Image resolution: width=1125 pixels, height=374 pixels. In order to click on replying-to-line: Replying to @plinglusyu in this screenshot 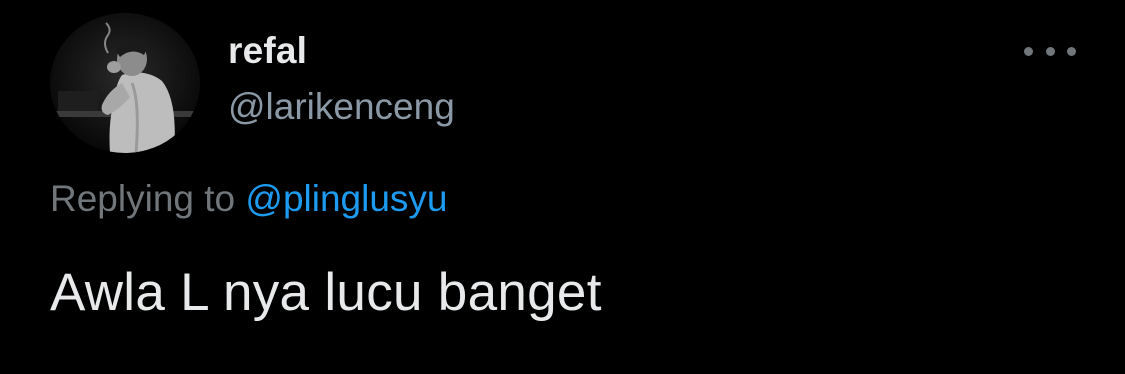, I will do `click(249, 199)`.